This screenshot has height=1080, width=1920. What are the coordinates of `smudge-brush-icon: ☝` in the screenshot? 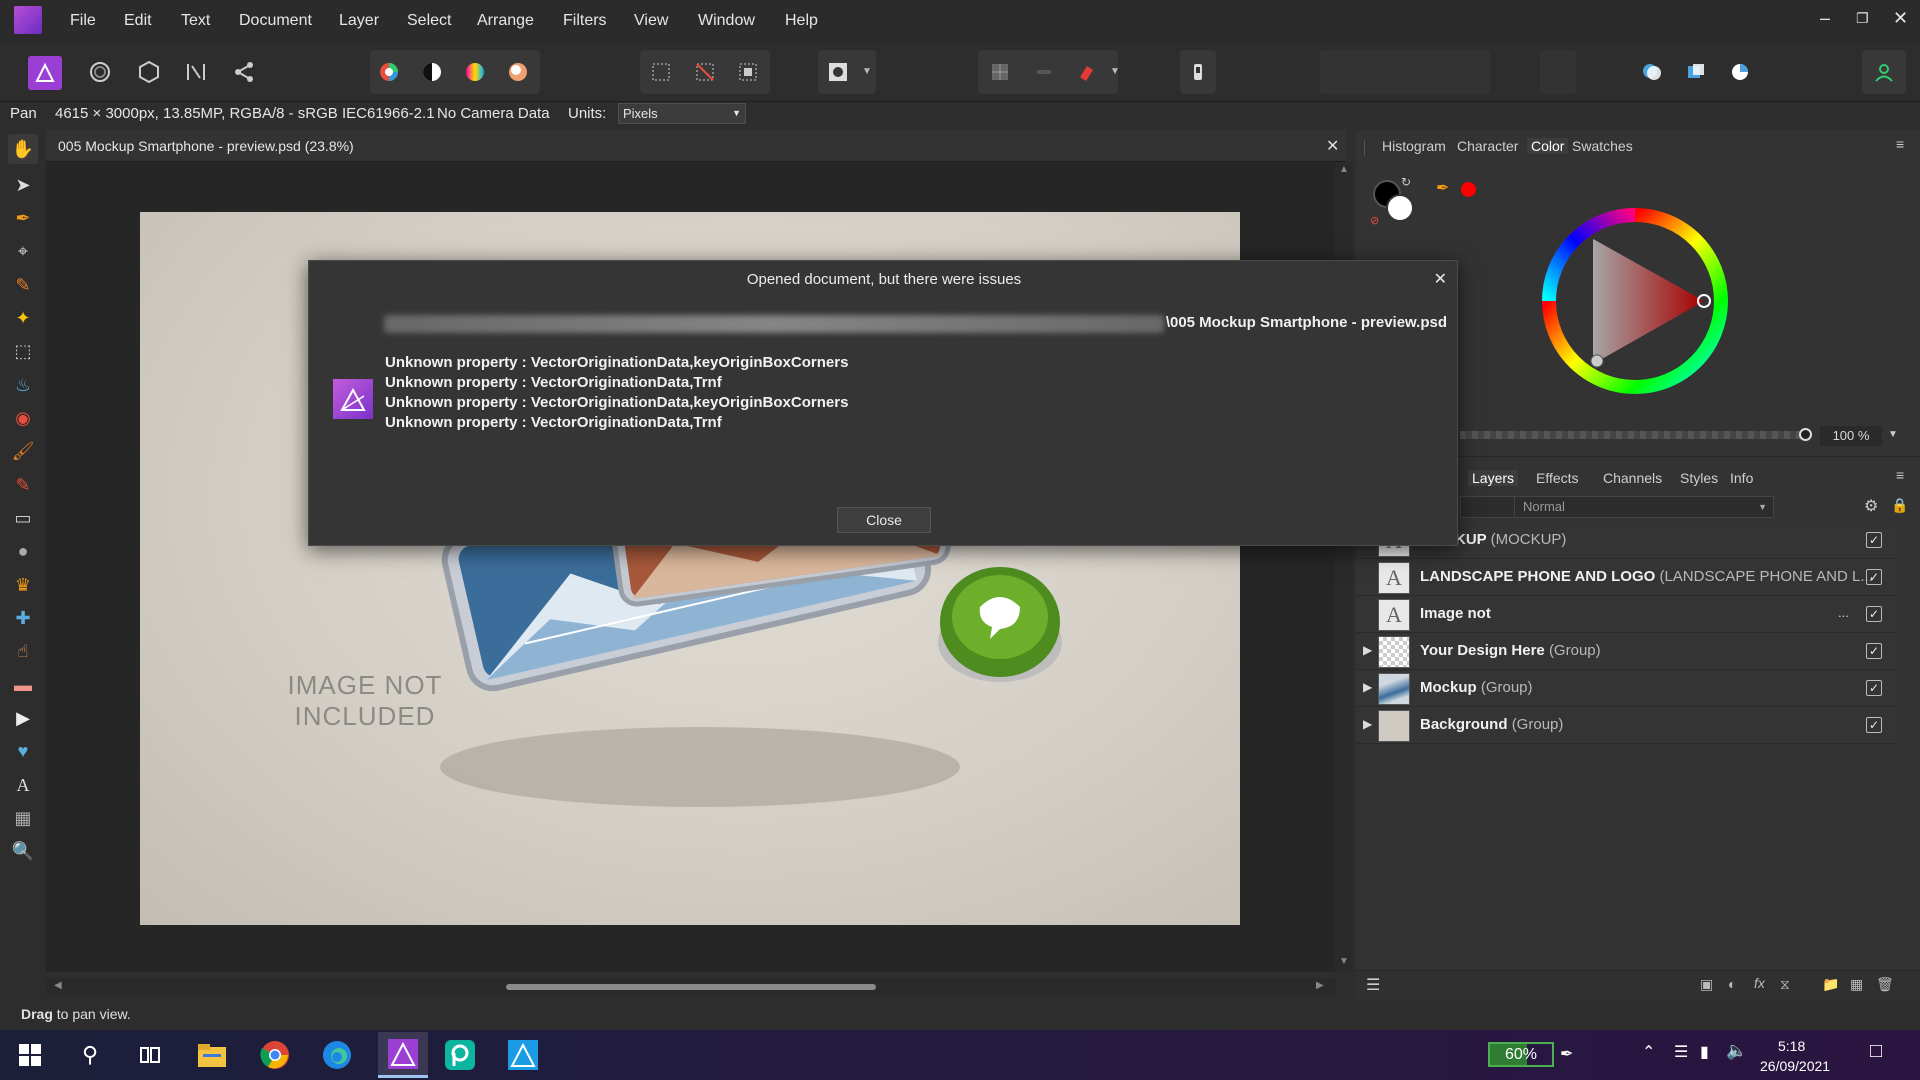 It's located at (23, 651).